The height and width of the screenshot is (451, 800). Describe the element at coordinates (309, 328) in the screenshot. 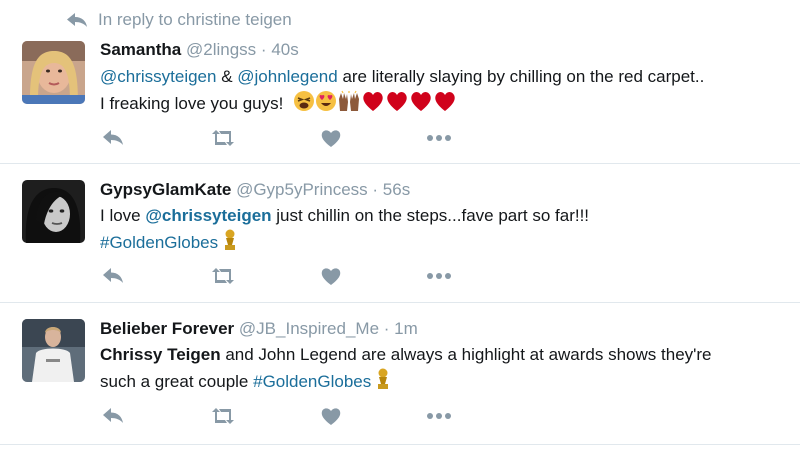

I see `user-handle: @JB_Inspired_Me` at that location.